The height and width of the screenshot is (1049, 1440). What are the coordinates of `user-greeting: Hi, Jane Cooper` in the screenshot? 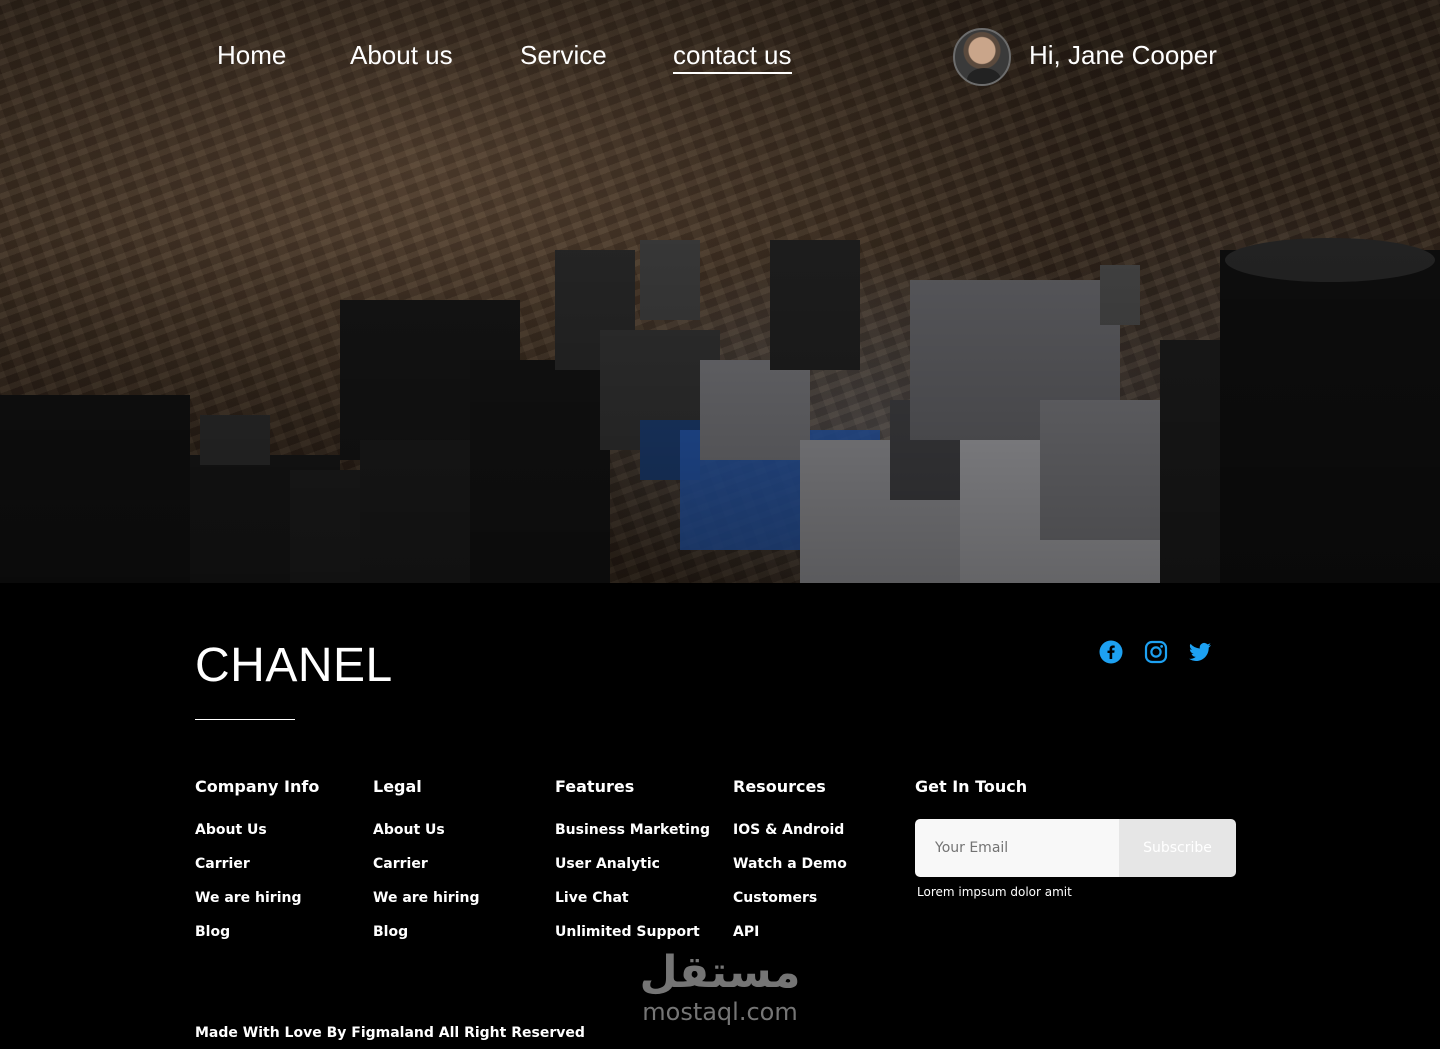 It's located at (1123, 55).